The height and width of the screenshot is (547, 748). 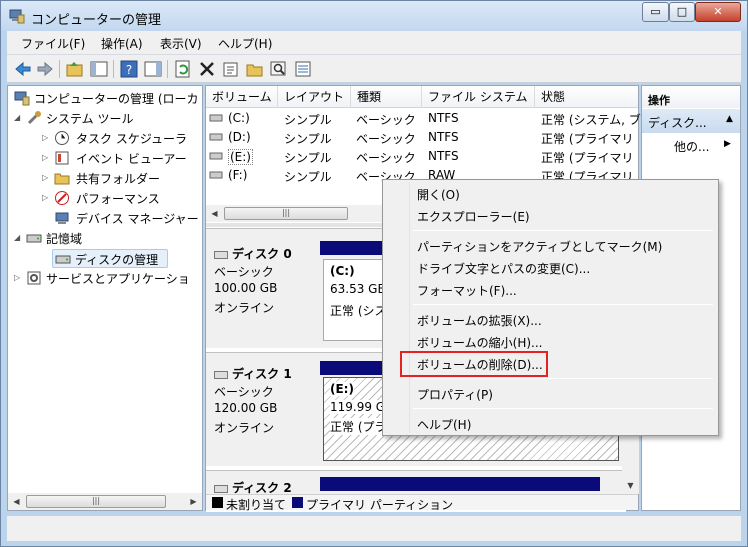 I want to click on tree-item-storage: ◢ 記憶域, so click(x=107, y=238).